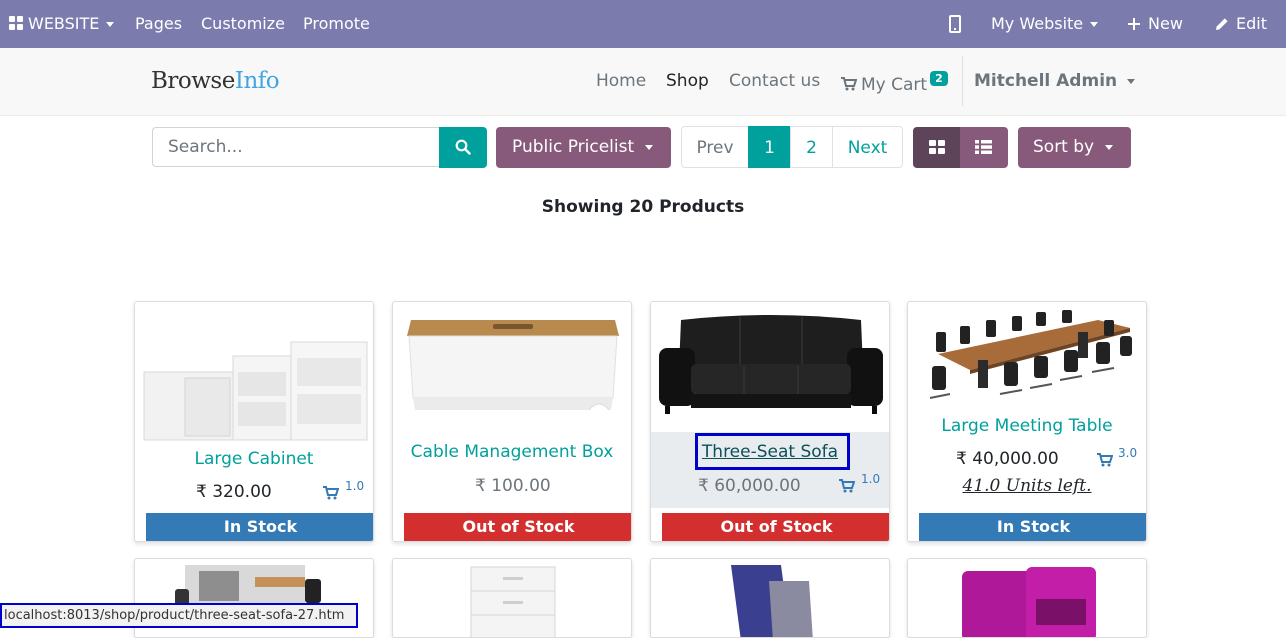  I want to click on website-menu: WEBSITE, so click(62, 24).